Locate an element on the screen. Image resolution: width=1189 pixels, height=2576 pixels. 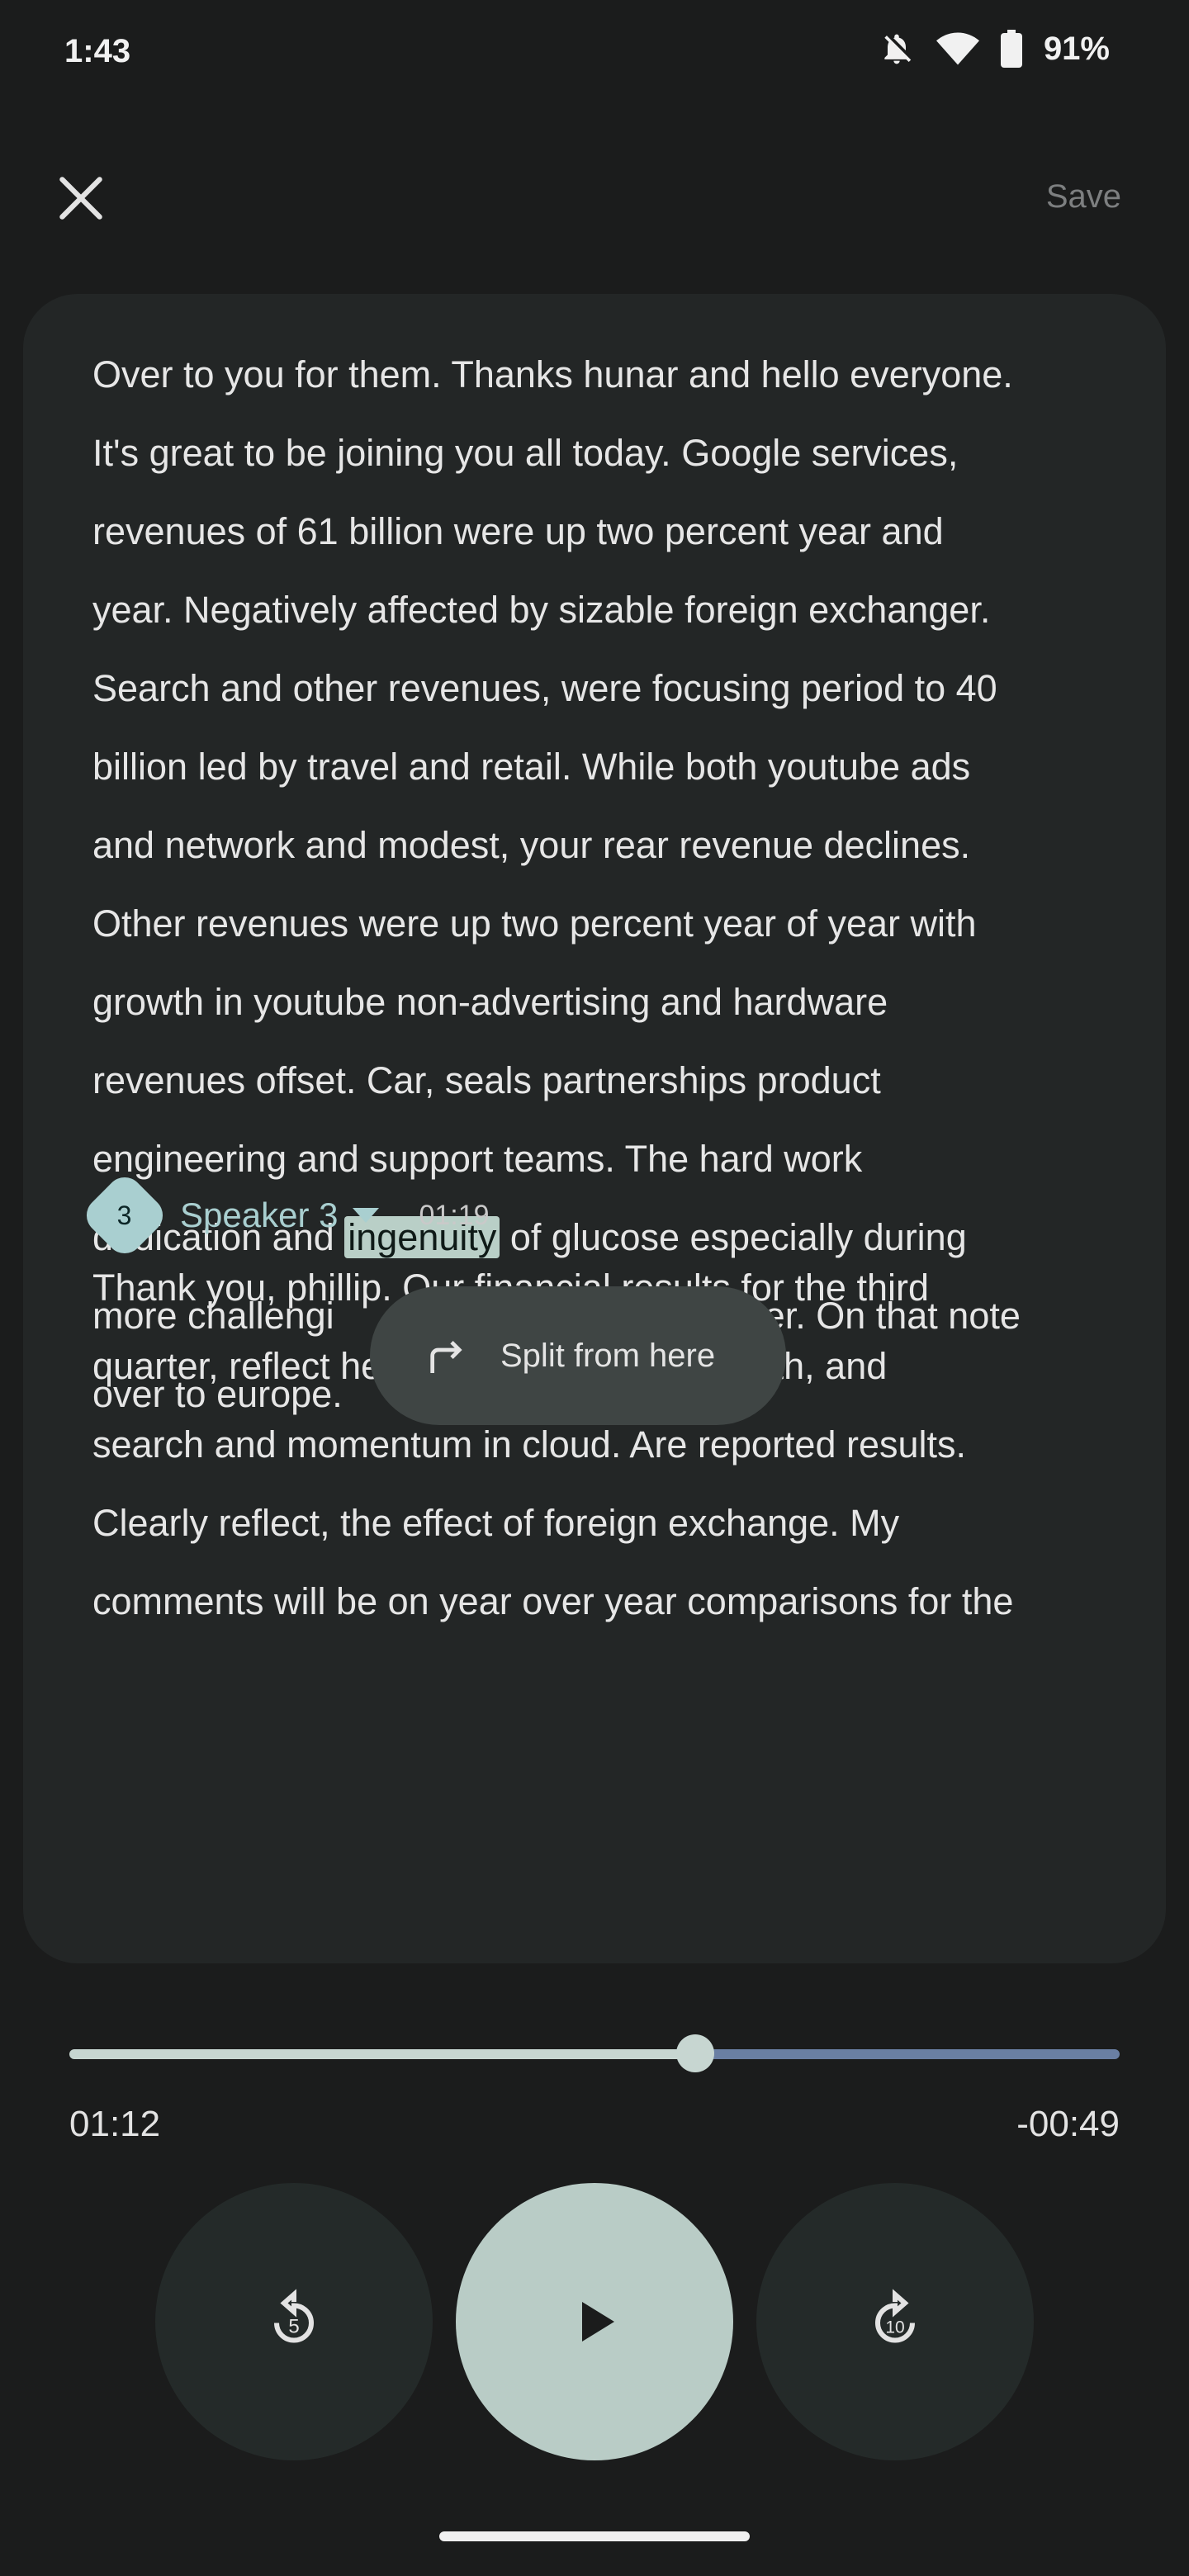
chevron-down-icon is located at coordinates (366, 1215).